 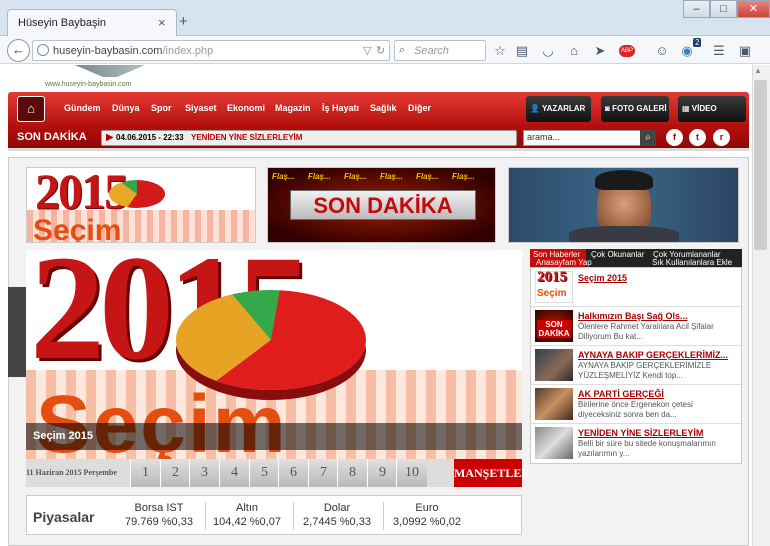 What do you see at coordinates (760, 165) in the screenshot?
I see `scrollbar-thumb` at bounding box center [760, 165].